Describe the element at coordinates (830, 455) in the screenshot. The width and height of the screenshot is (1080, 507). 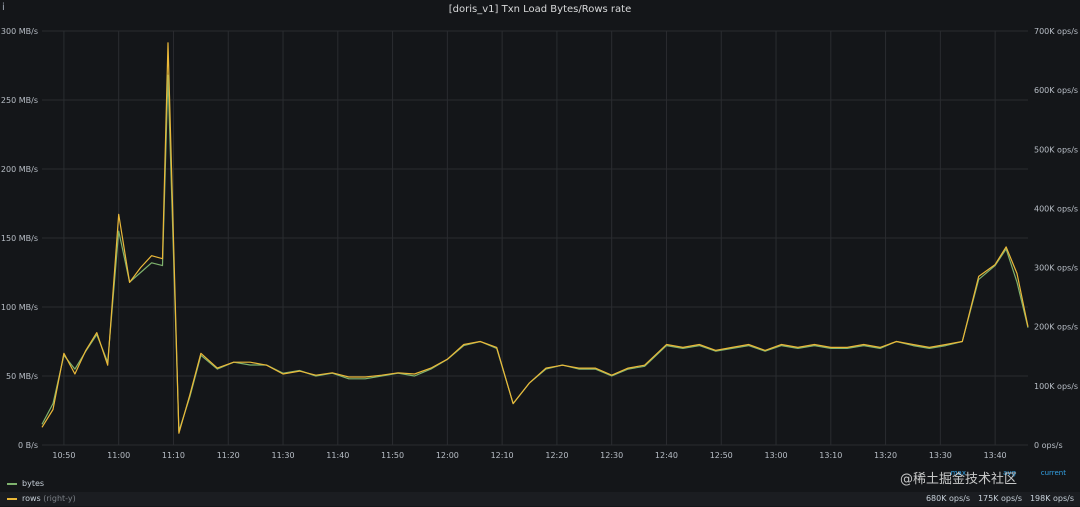
I see `x-tick-label: 13:10` at that location.